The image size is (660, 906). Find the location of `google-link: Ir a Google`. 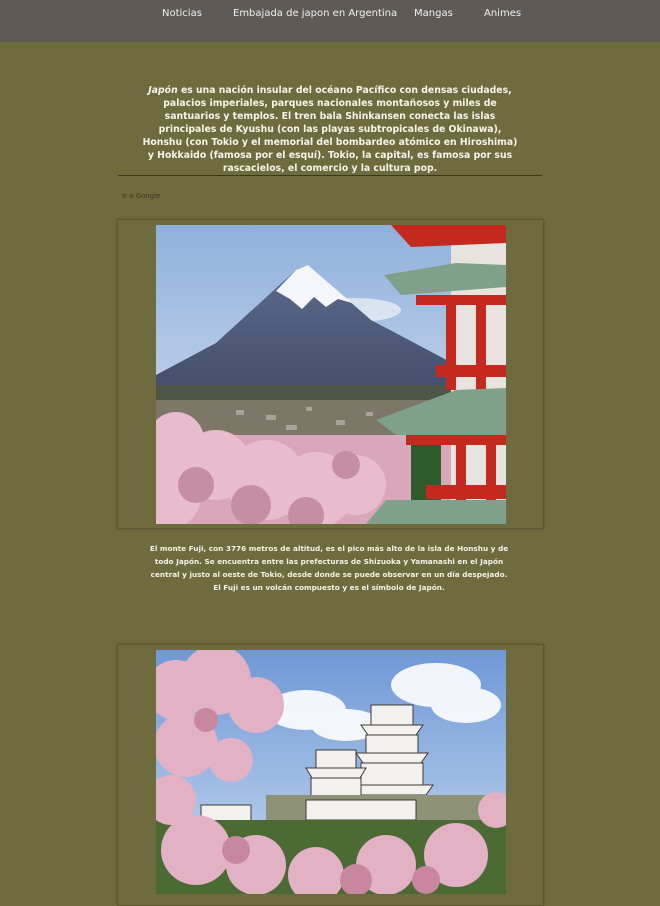

google-link: Ir a Google is located at coordinates (141, 196).